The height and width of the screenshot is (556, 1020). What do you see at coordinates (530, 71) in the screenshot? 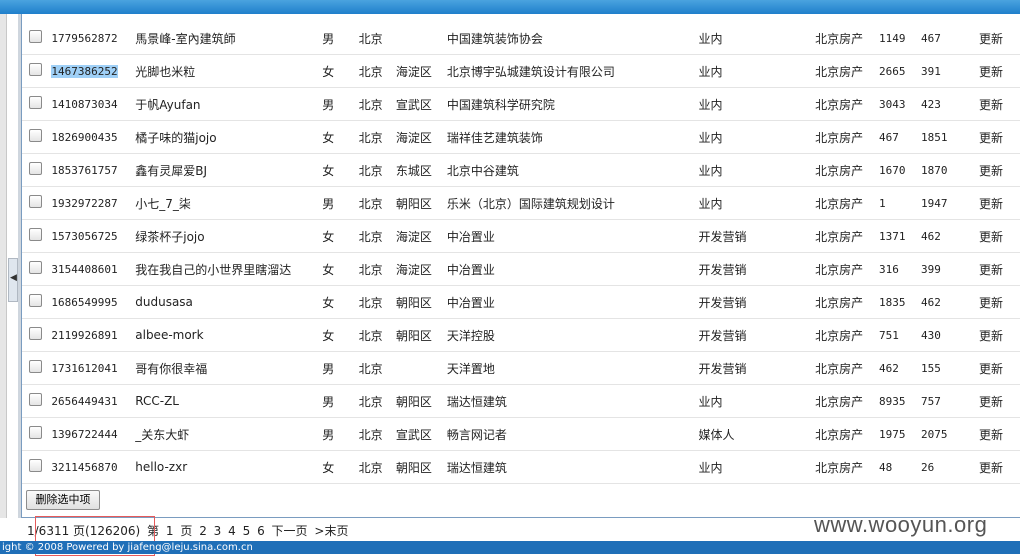
I see `company-cell-text: 北京博宇弘城建筑设计有限公司` at bounding box center [530, 71].